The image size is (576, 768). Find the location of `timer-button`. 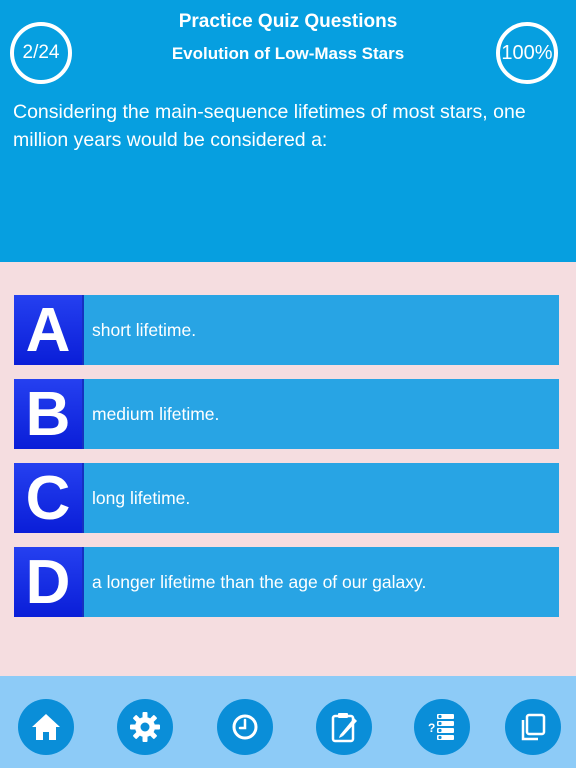

timer-button is located at coordinates (245, 727).